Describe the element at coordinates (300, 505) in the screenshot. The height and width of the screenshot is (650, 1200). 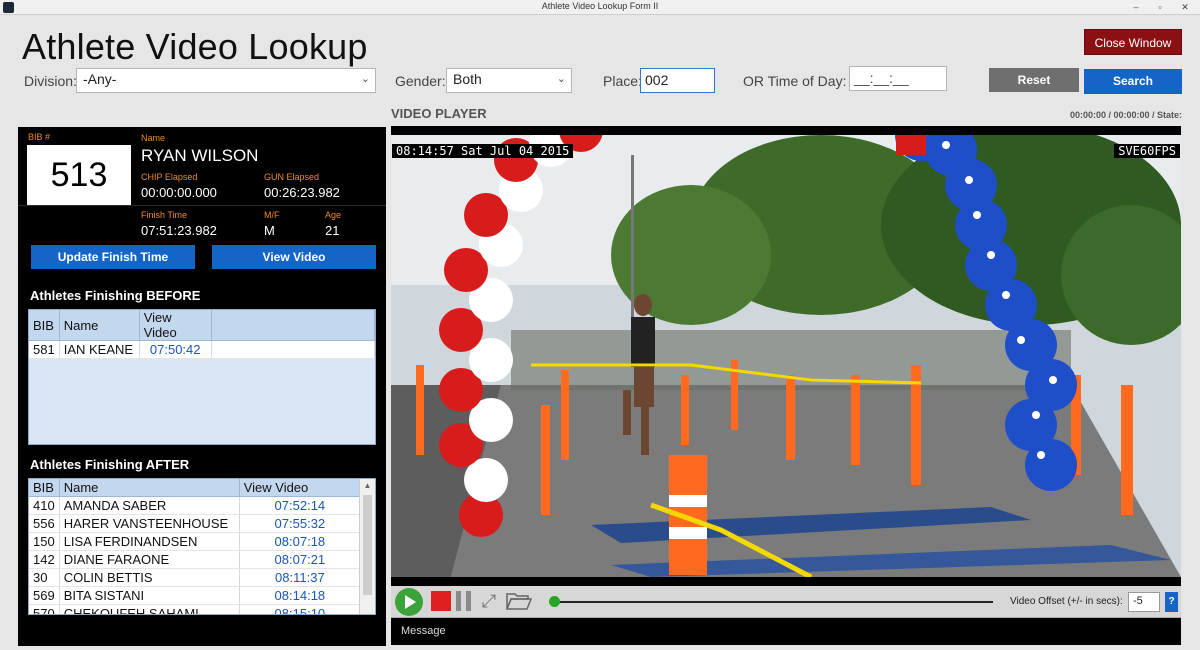
I see `row-video-link: 07:52:14` at that location.